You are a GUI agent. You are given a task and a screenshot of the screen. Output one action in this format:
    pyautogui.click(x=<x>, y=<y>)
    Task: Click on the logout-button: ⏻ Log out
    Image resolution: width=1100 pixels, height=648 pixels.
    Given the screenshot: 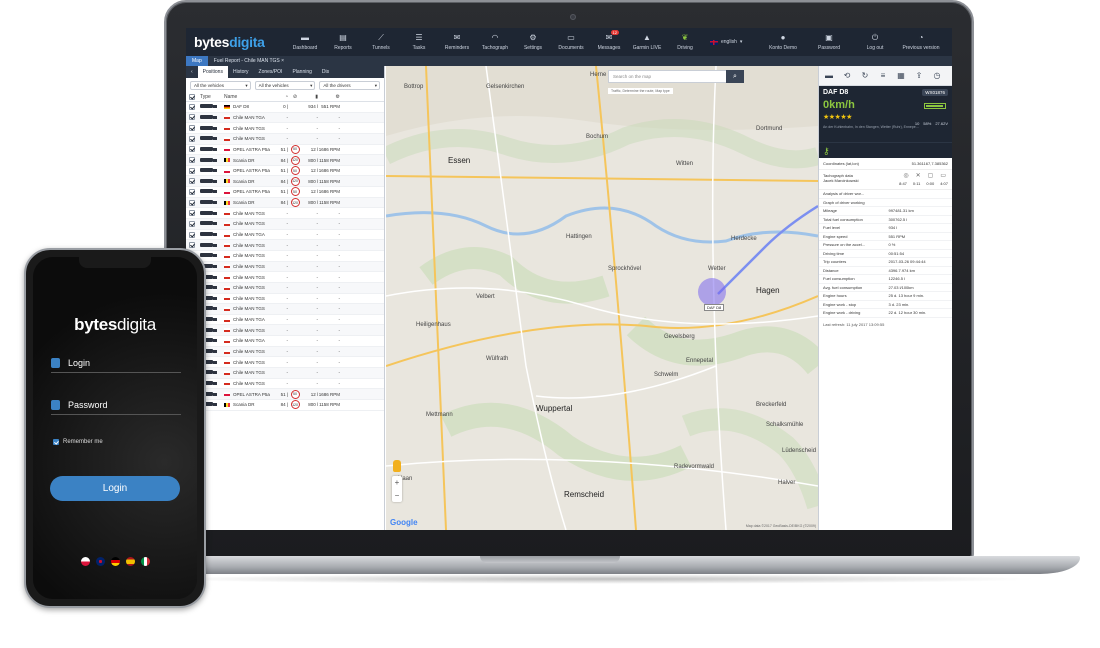 What is the action you would take?
    pyautogui.click(x=875, y=42)
    